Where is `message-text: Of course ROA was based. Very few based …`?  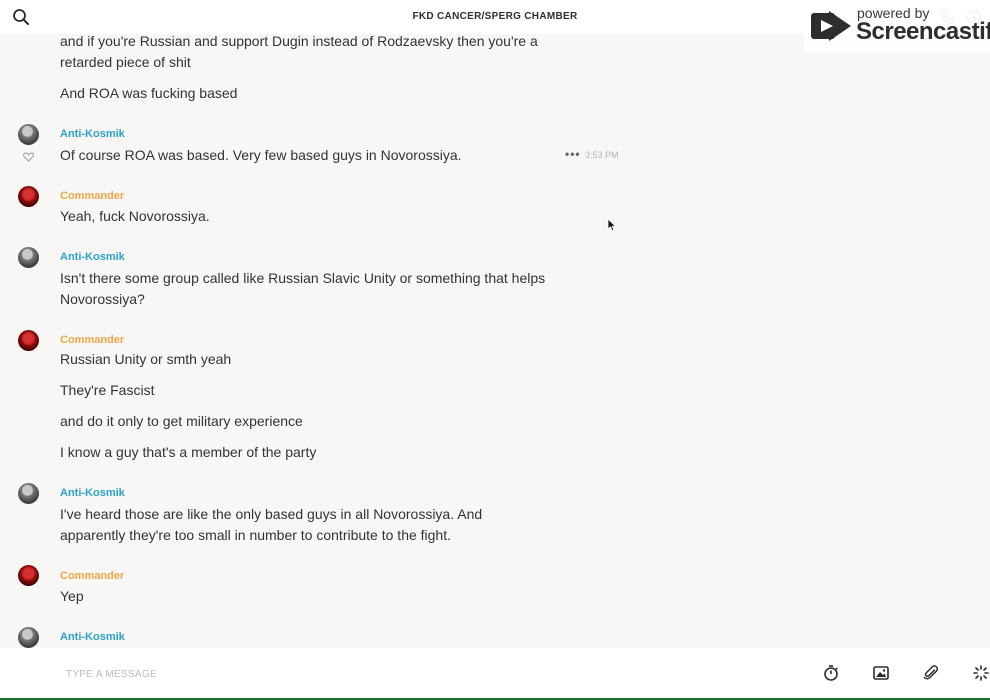 message-text: Of course ROA was based. Very few based … is located at coordinates (261, 155).